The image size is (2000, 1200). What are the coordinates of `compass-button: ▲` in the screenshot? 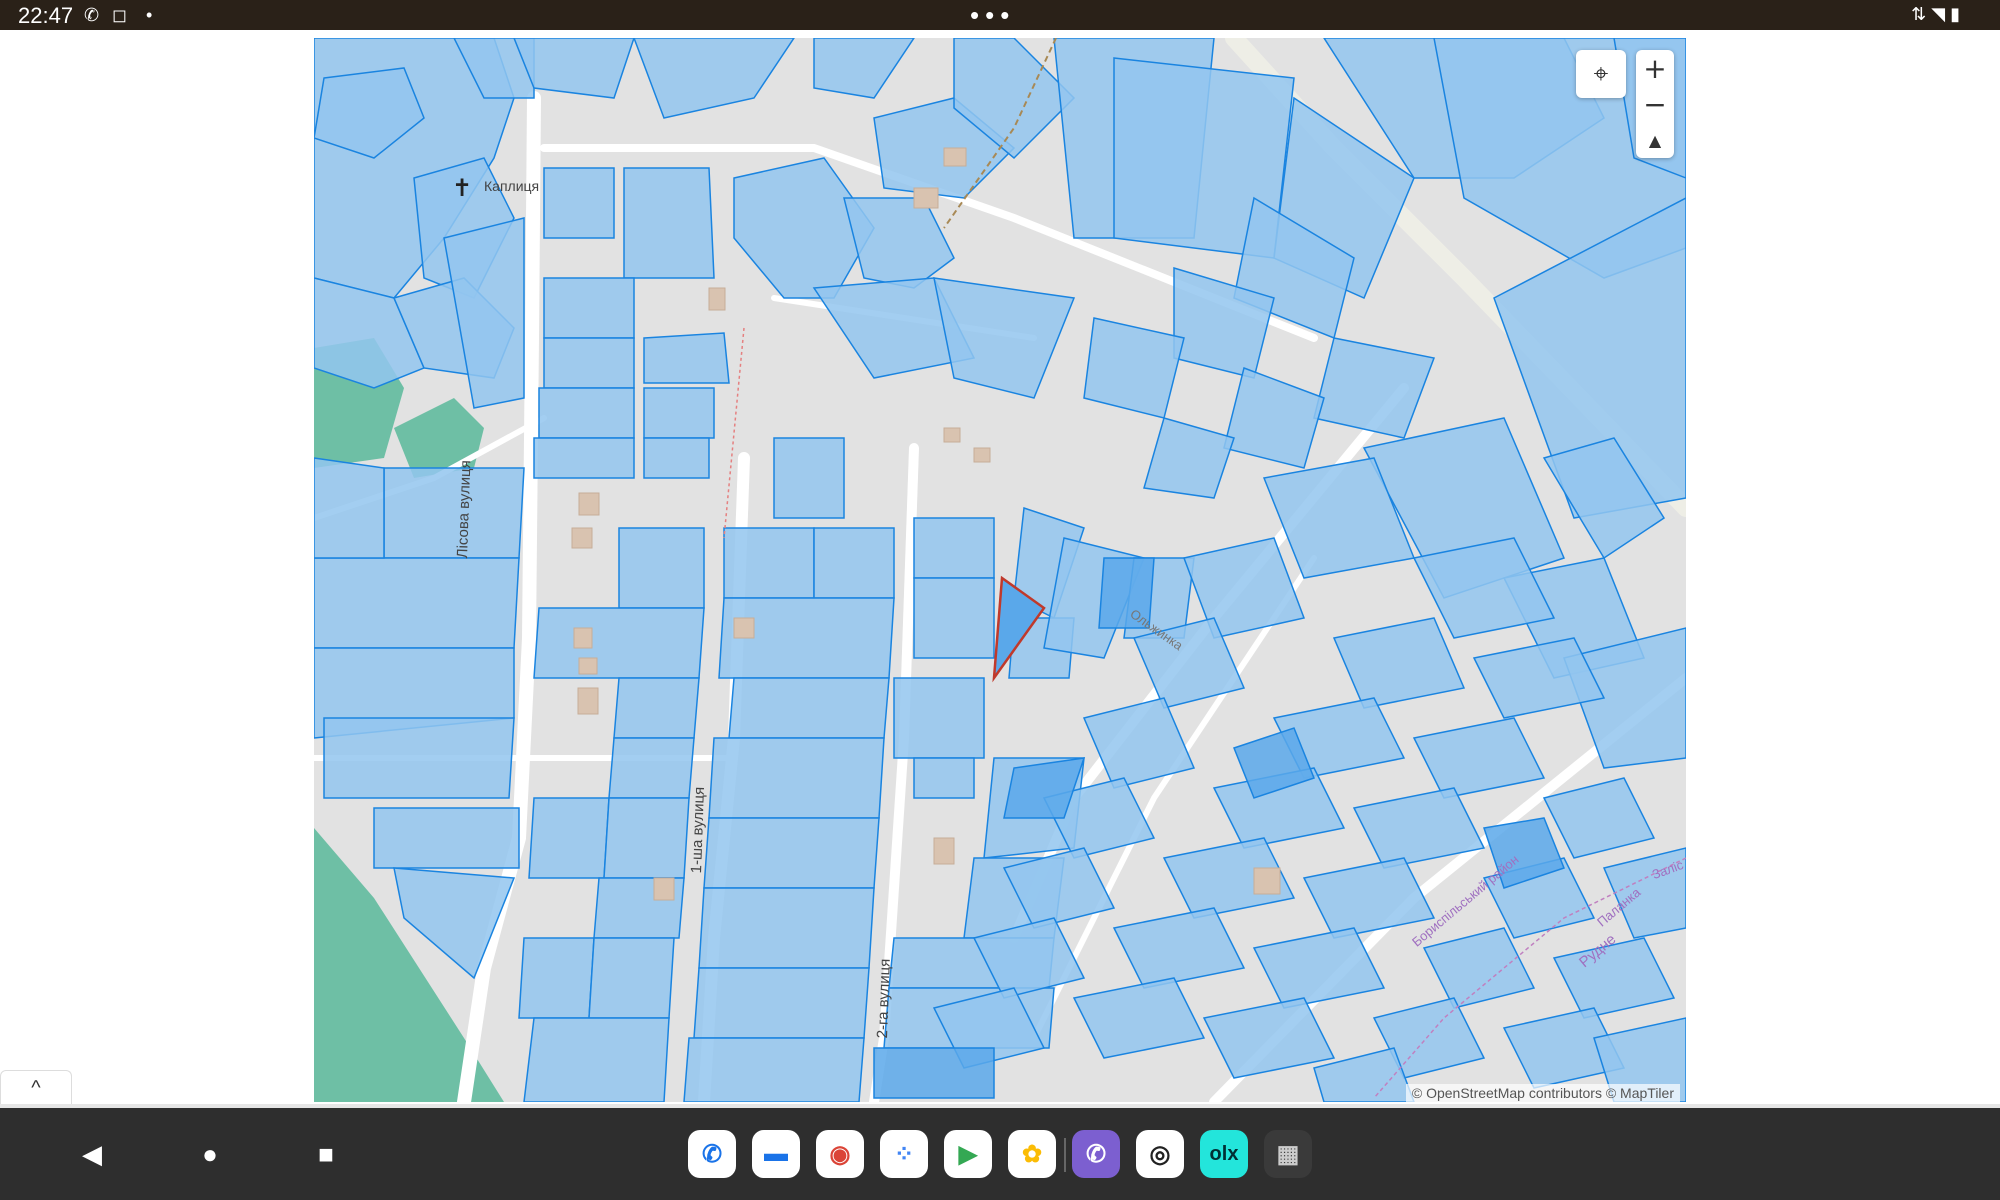 It's located at (1655, 140).